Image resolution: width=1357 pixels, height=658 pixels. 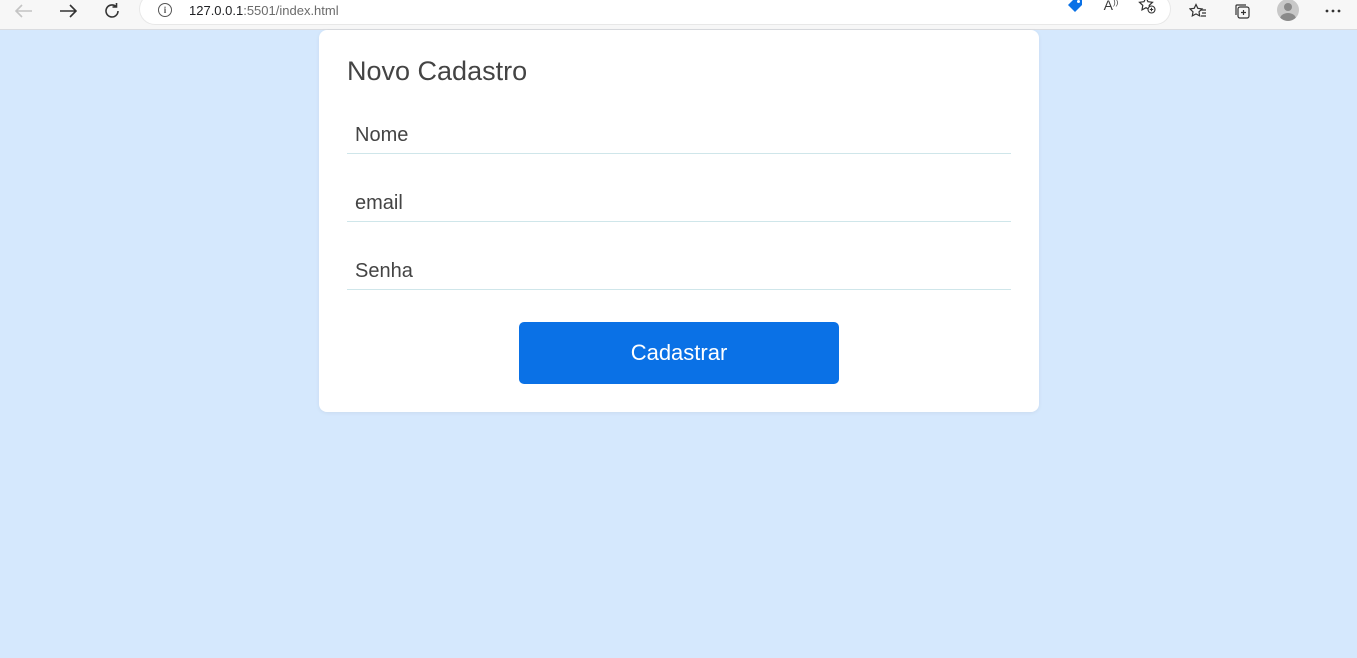 What do you see at coordinates (264, 10) in the screenshot?
I see `url-text: 127.0.0.1:5501/index.html` at bounding box center [264, 10].